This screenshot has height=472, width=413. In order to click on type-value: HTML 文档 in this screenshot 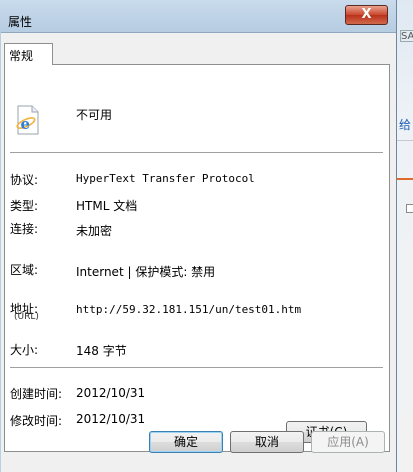, I will do `click(107, 206)`.